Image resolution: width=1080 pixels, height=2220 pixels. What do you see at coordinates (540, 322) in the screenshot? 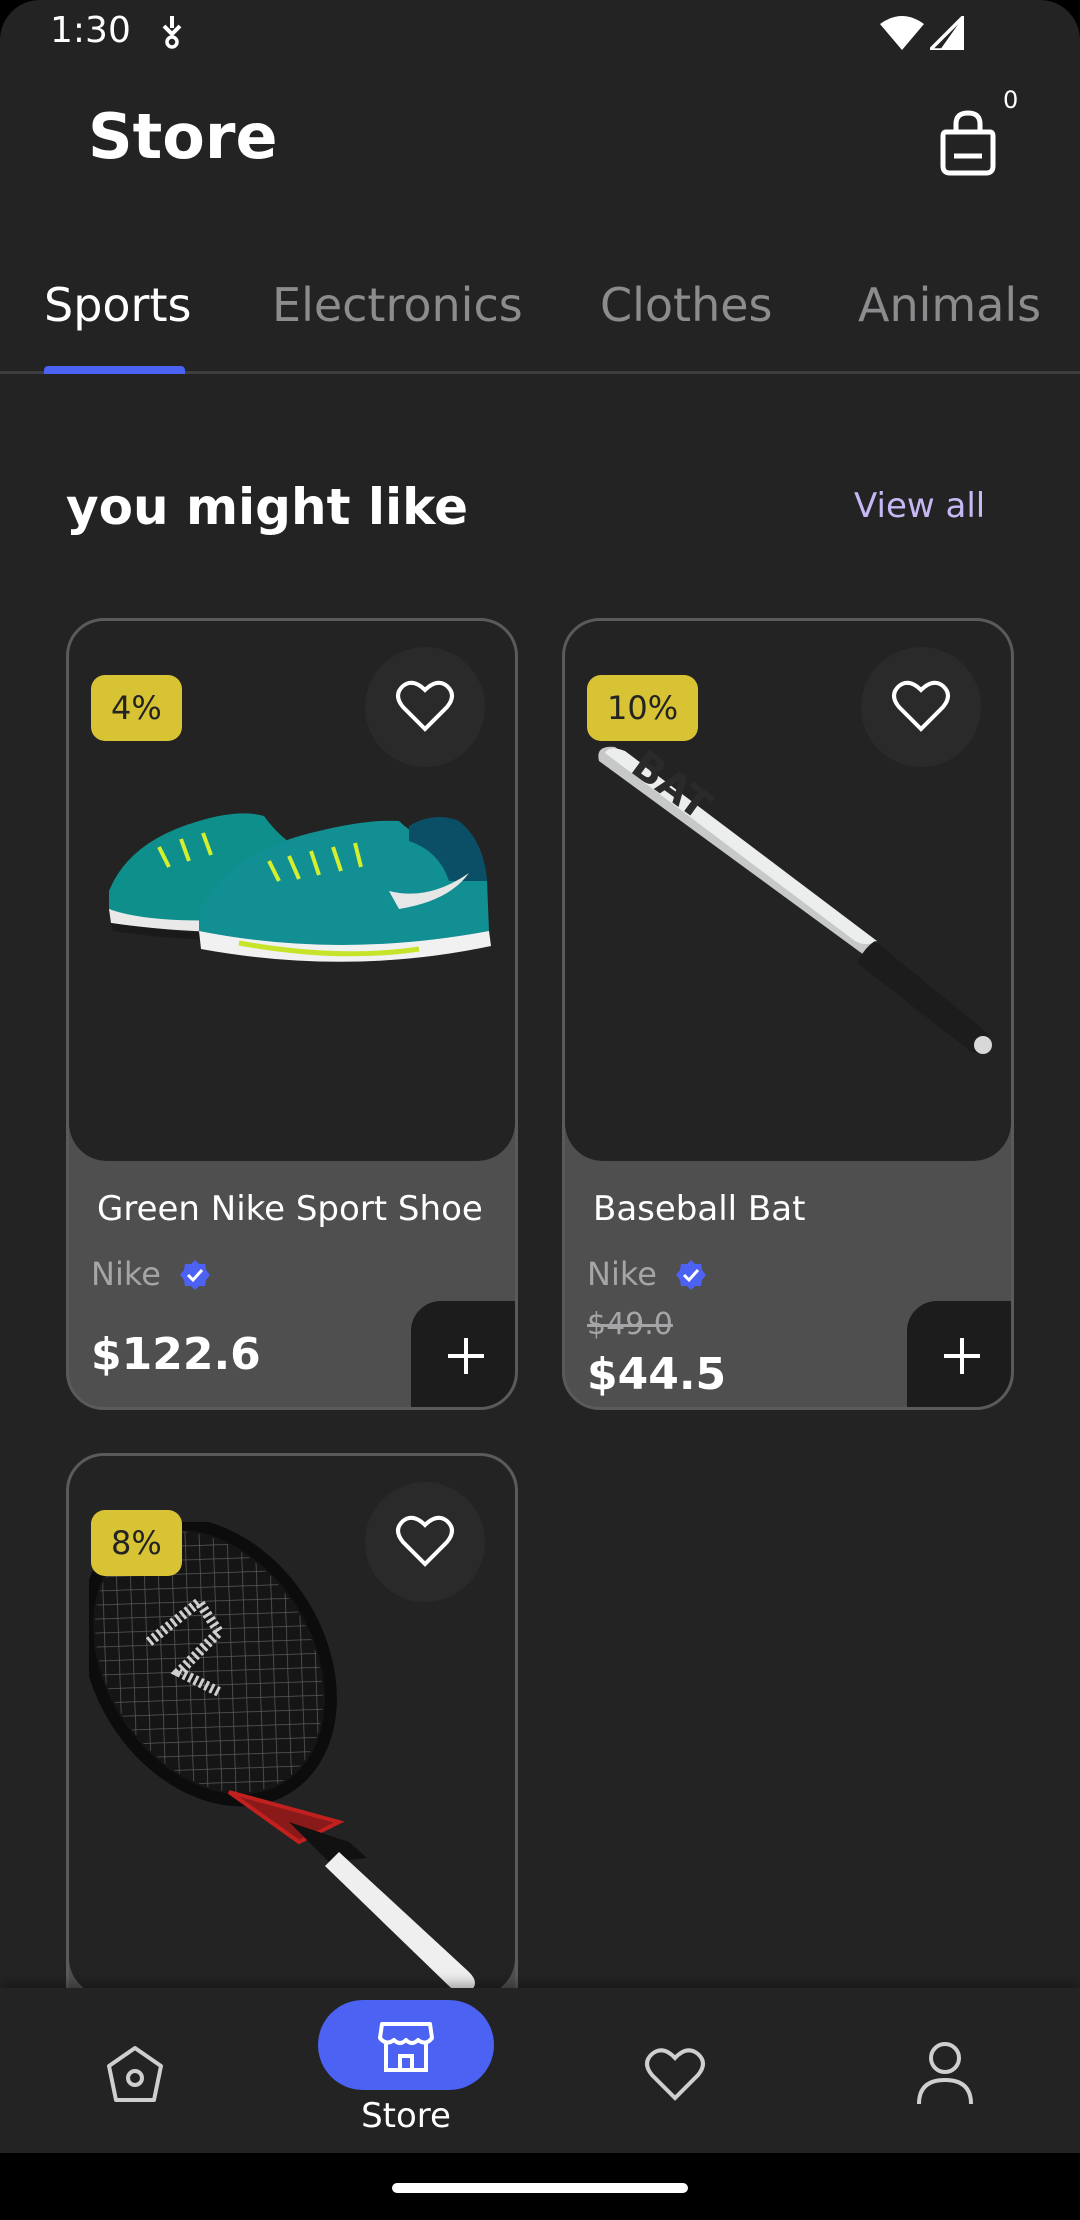
I see `category-tabs: Sports Electronics Clothes Animals` at bounding box center [540, 322].